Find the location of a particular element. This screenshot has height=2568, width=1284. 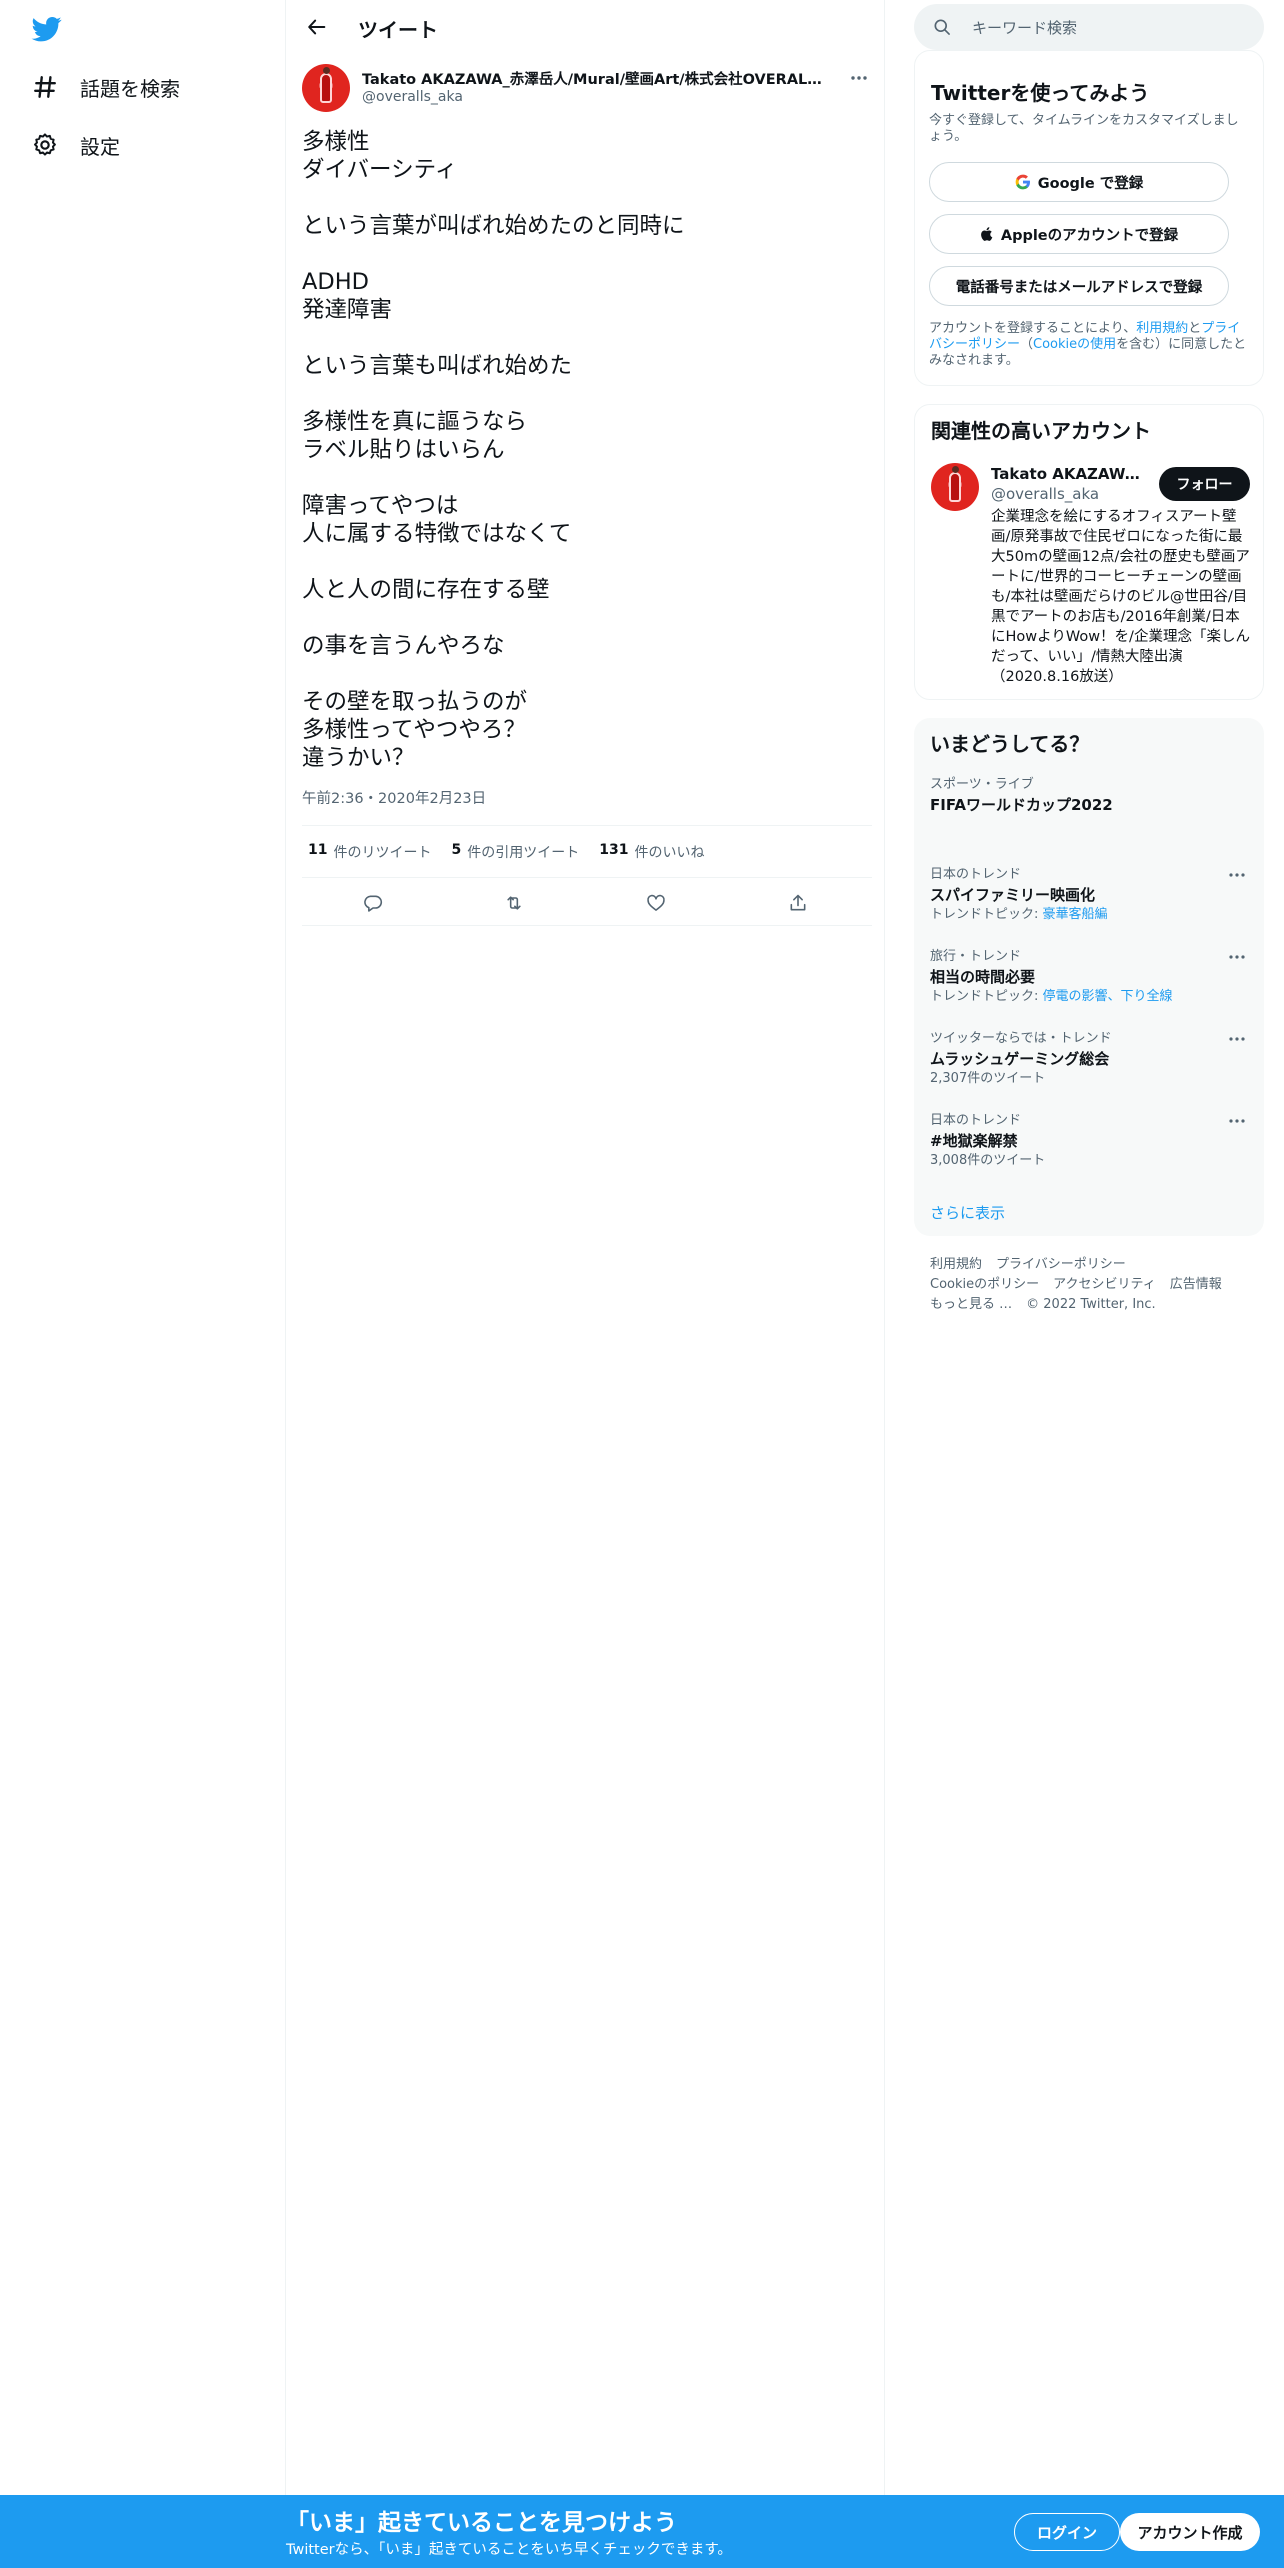

search-icon is located at coordinates (942, 27).